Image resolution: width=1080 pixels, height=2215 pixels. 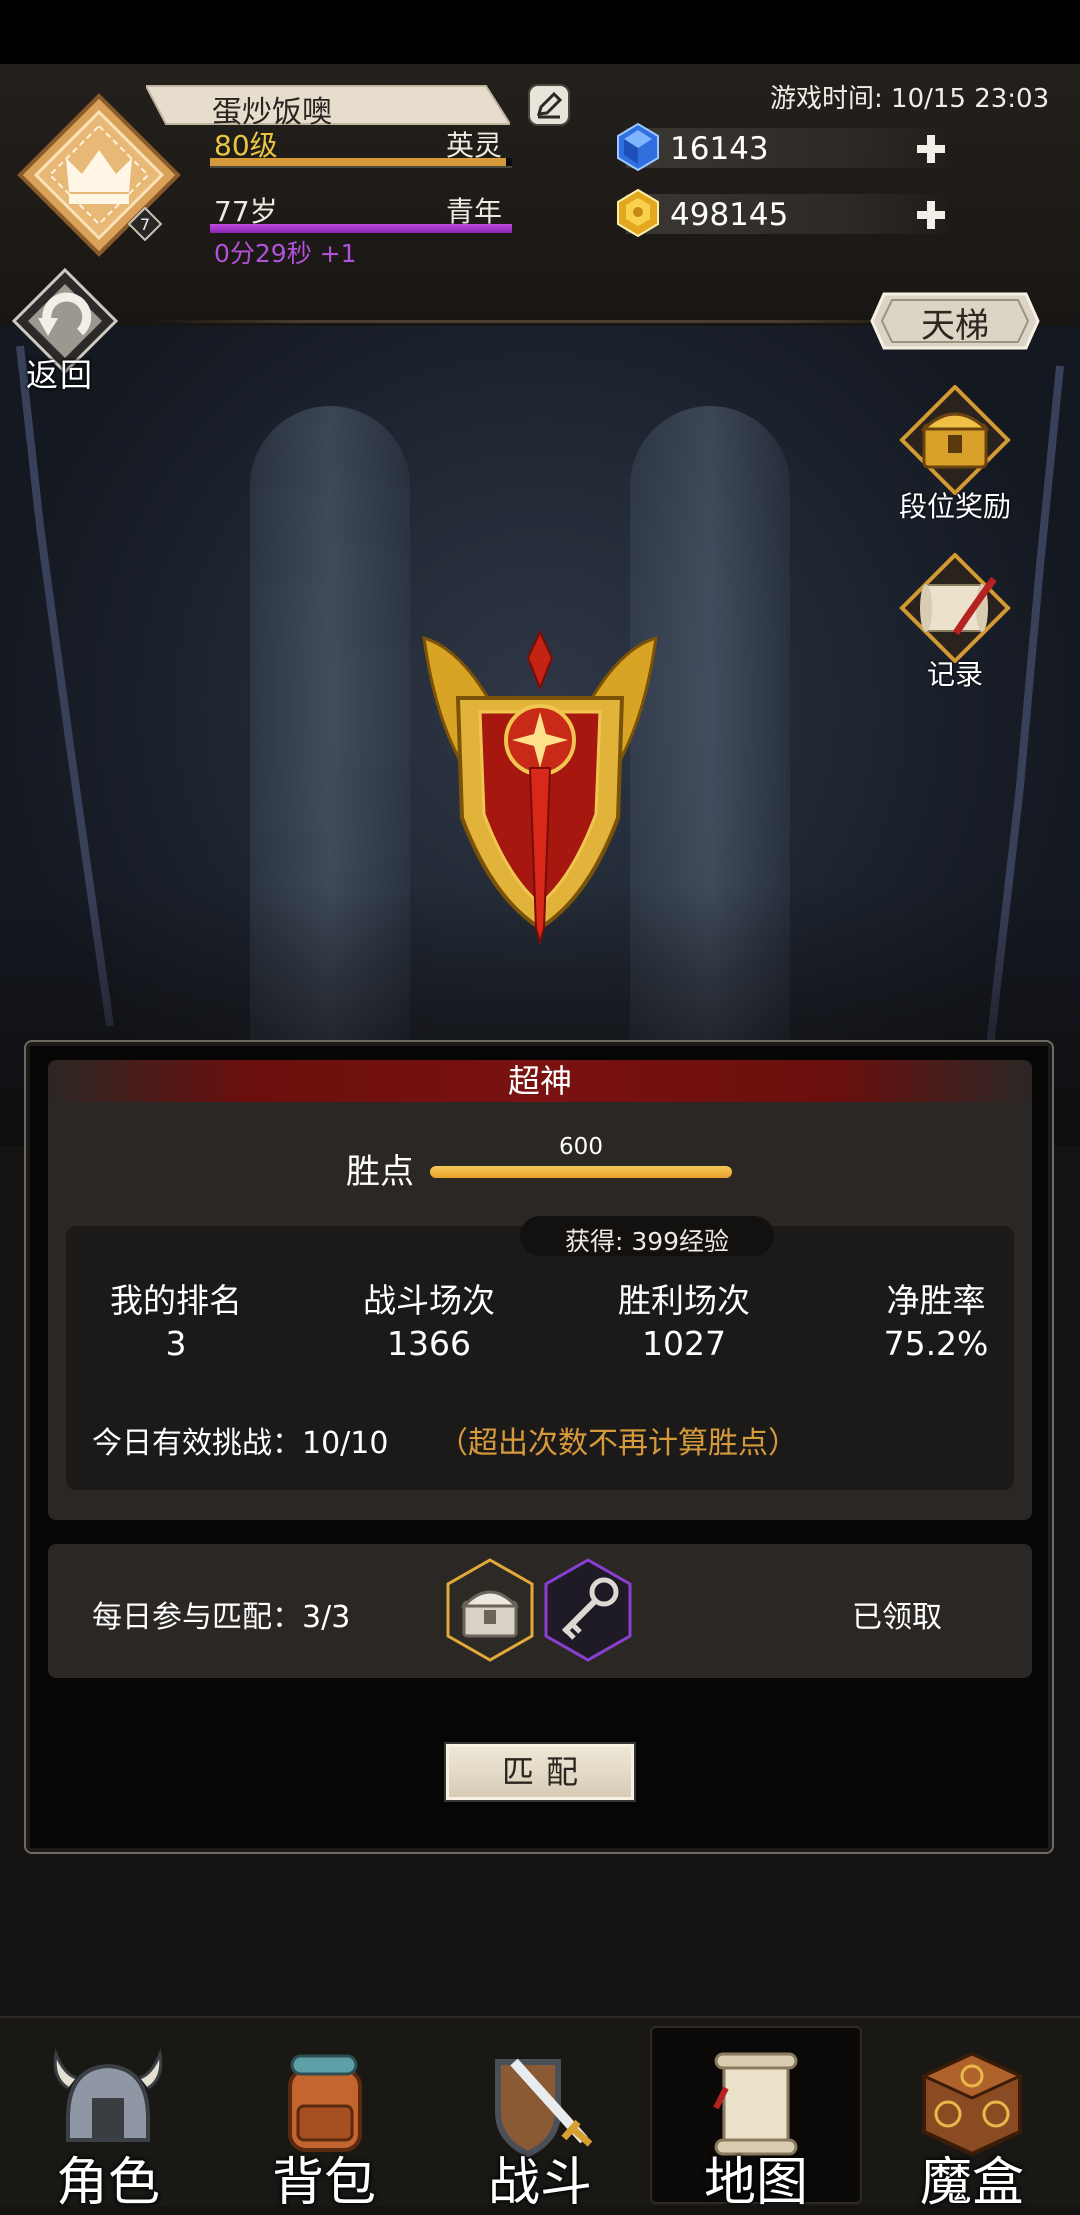 I want to click on scroll-quill-icon, so click(x=955, y=608).